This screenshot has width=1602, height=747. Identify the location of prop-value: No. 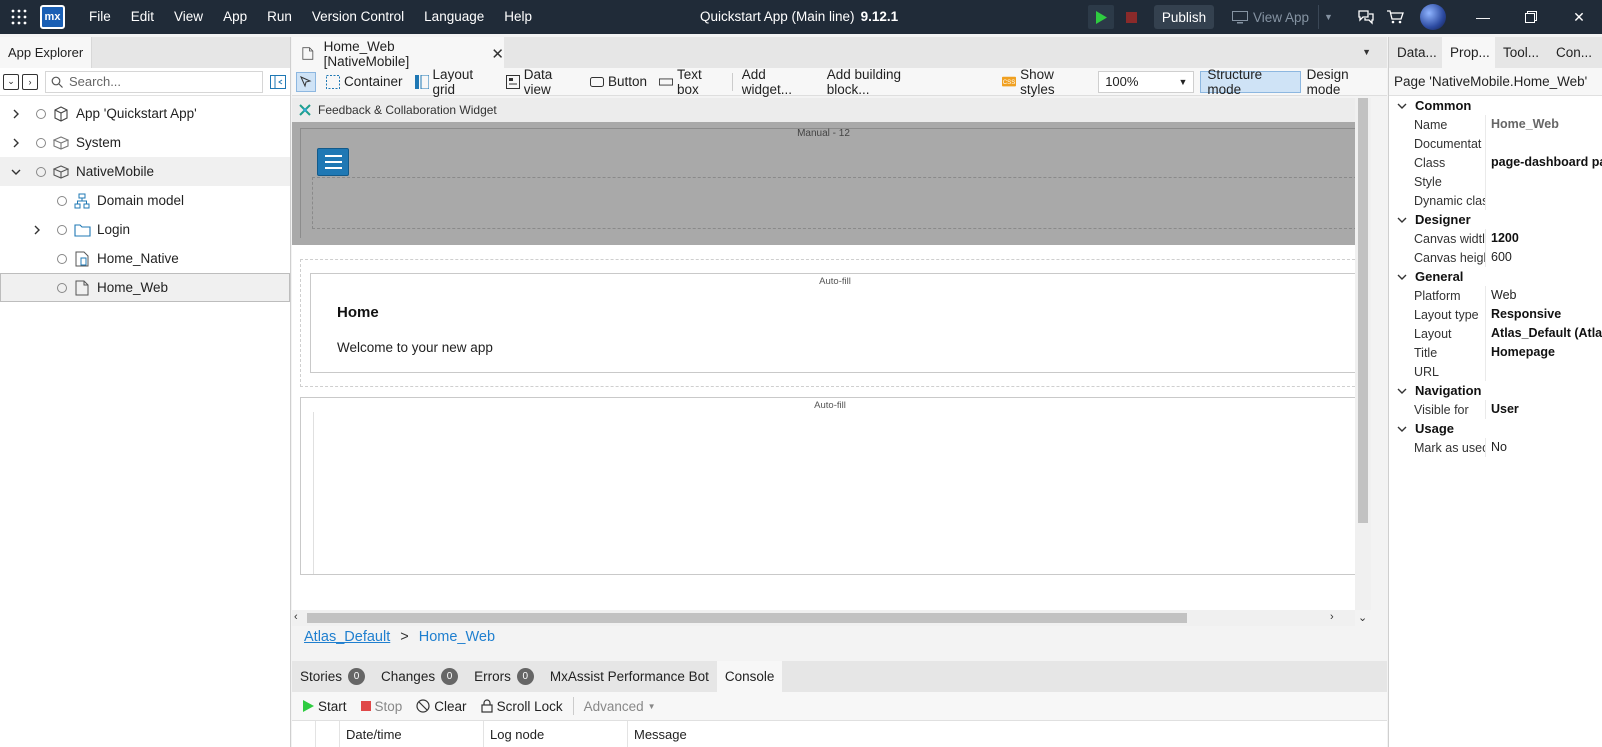
(1543, 447).